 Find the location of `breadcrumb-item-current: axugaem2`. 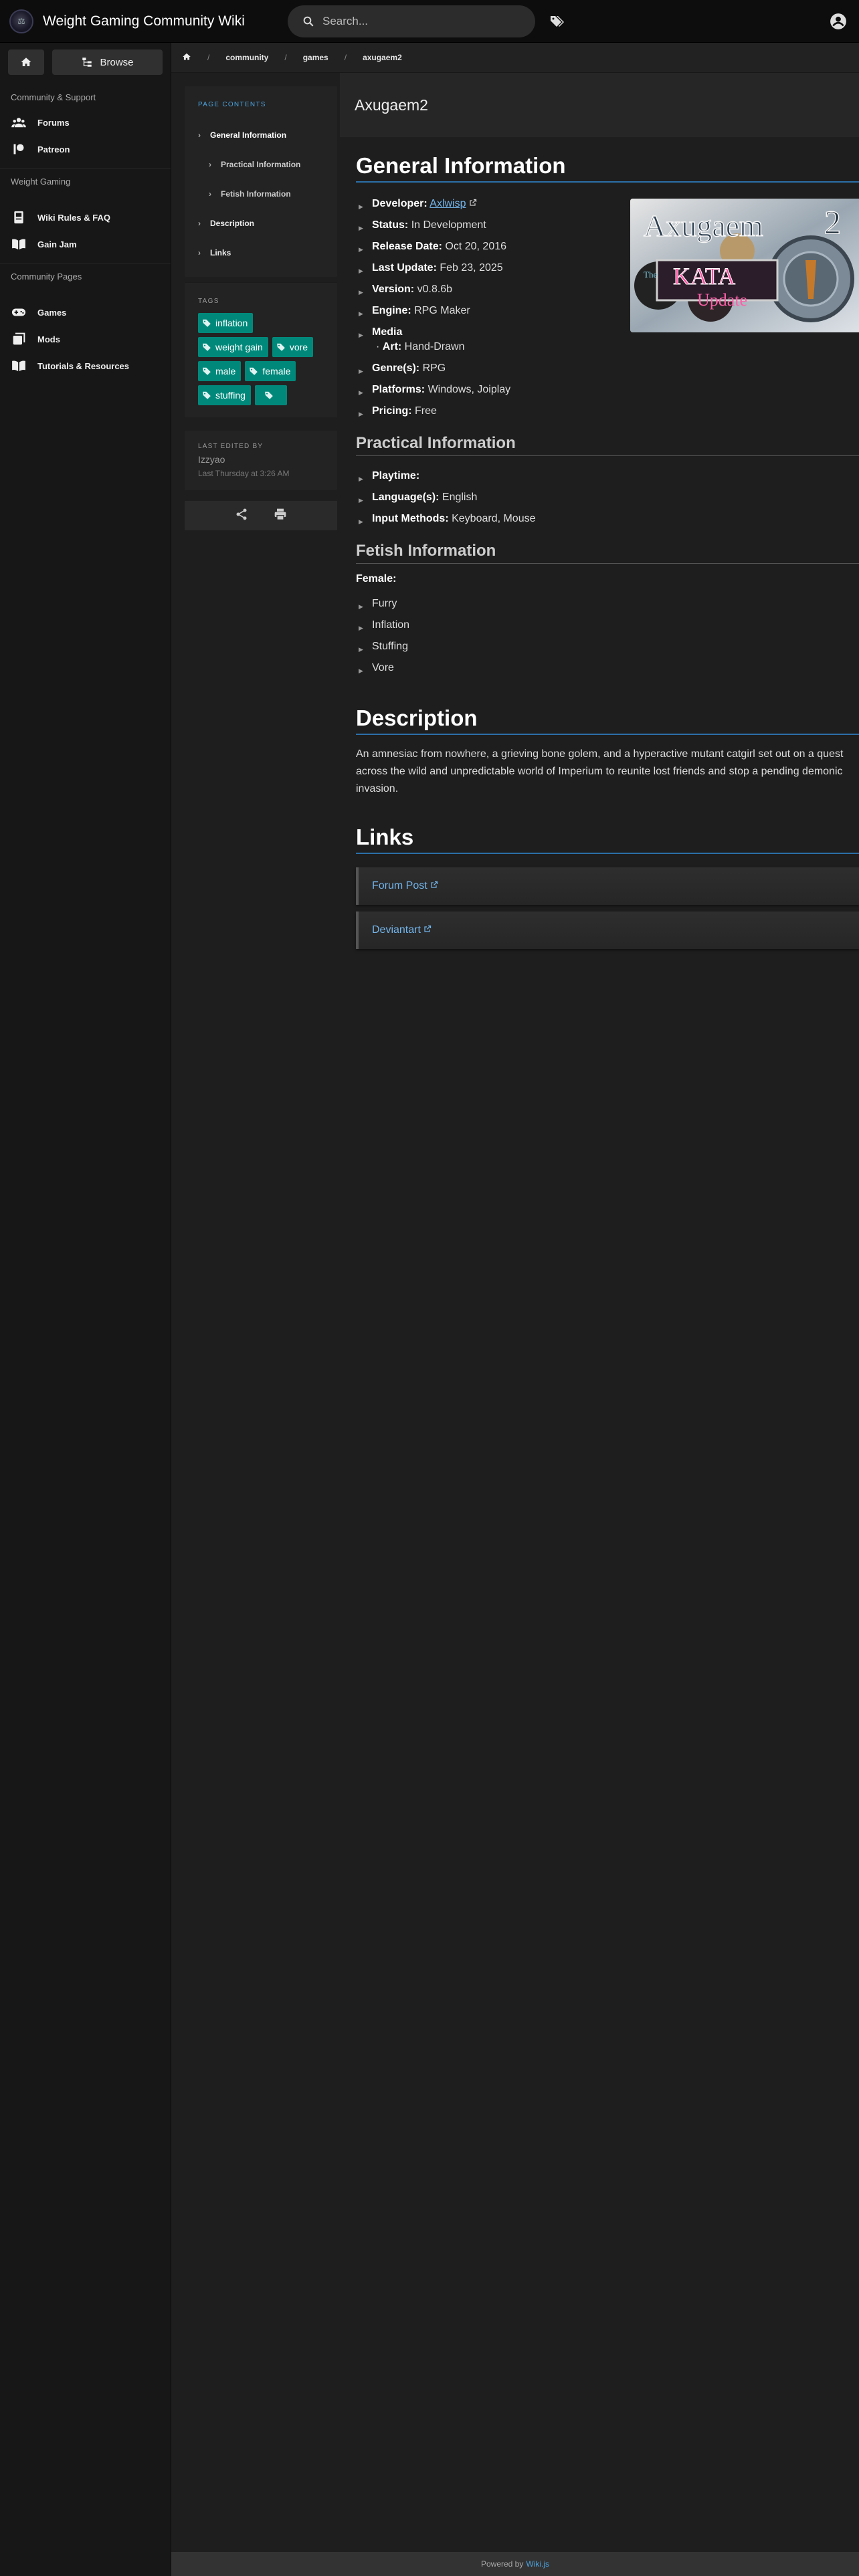

breadcrumb-item-current: axugaem2 is located at coordinates (383, 57).